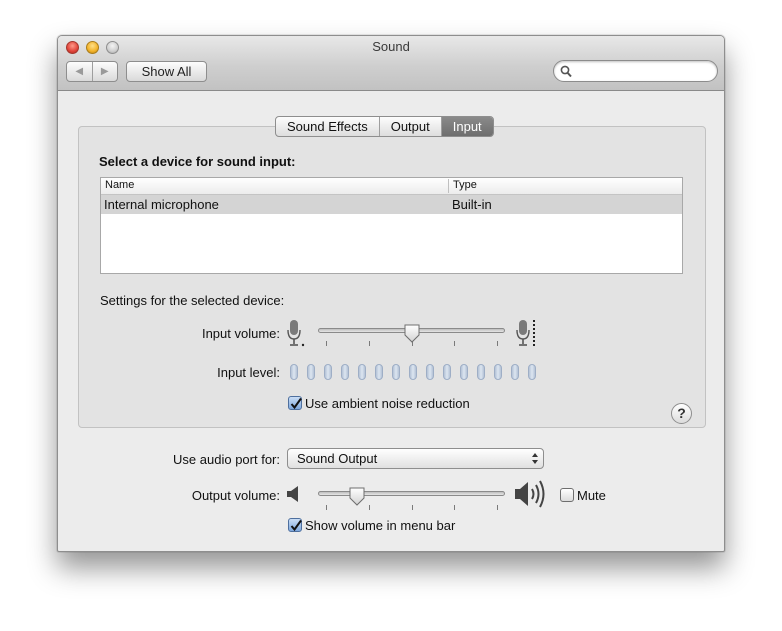 This screenshot has height=631, width=782. Describe the element at coordinates (296, 333) in the screenshot. I see `microphone-low-icon` at that location.